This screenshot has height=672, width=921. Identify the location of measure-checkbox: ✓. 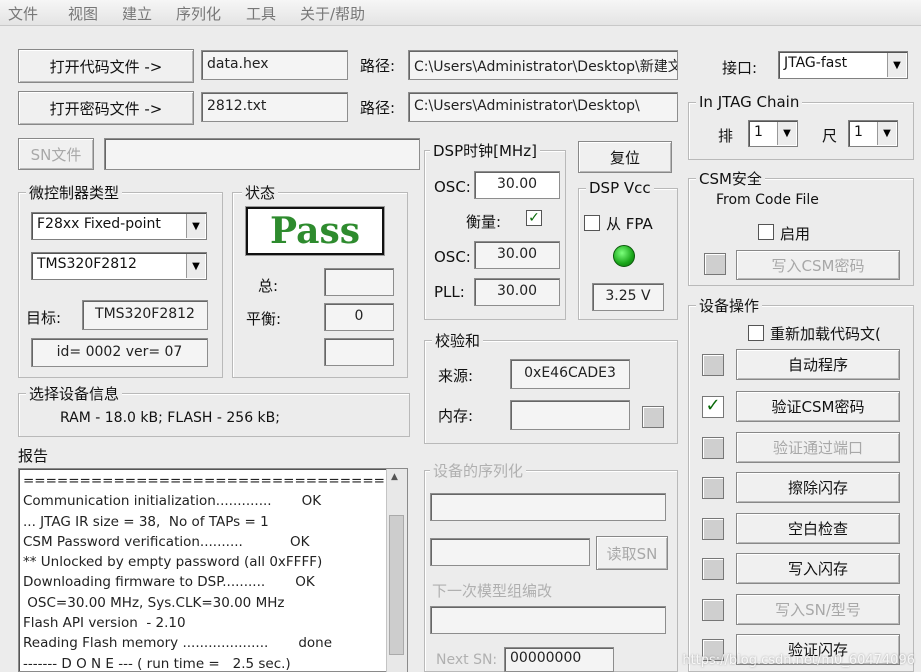
(534, 218).